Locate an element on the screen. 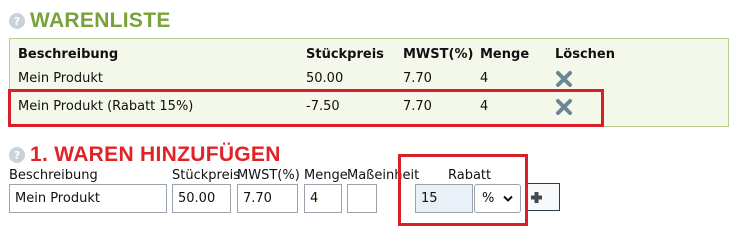  unit-price-input is located at coordinates (201, 198).